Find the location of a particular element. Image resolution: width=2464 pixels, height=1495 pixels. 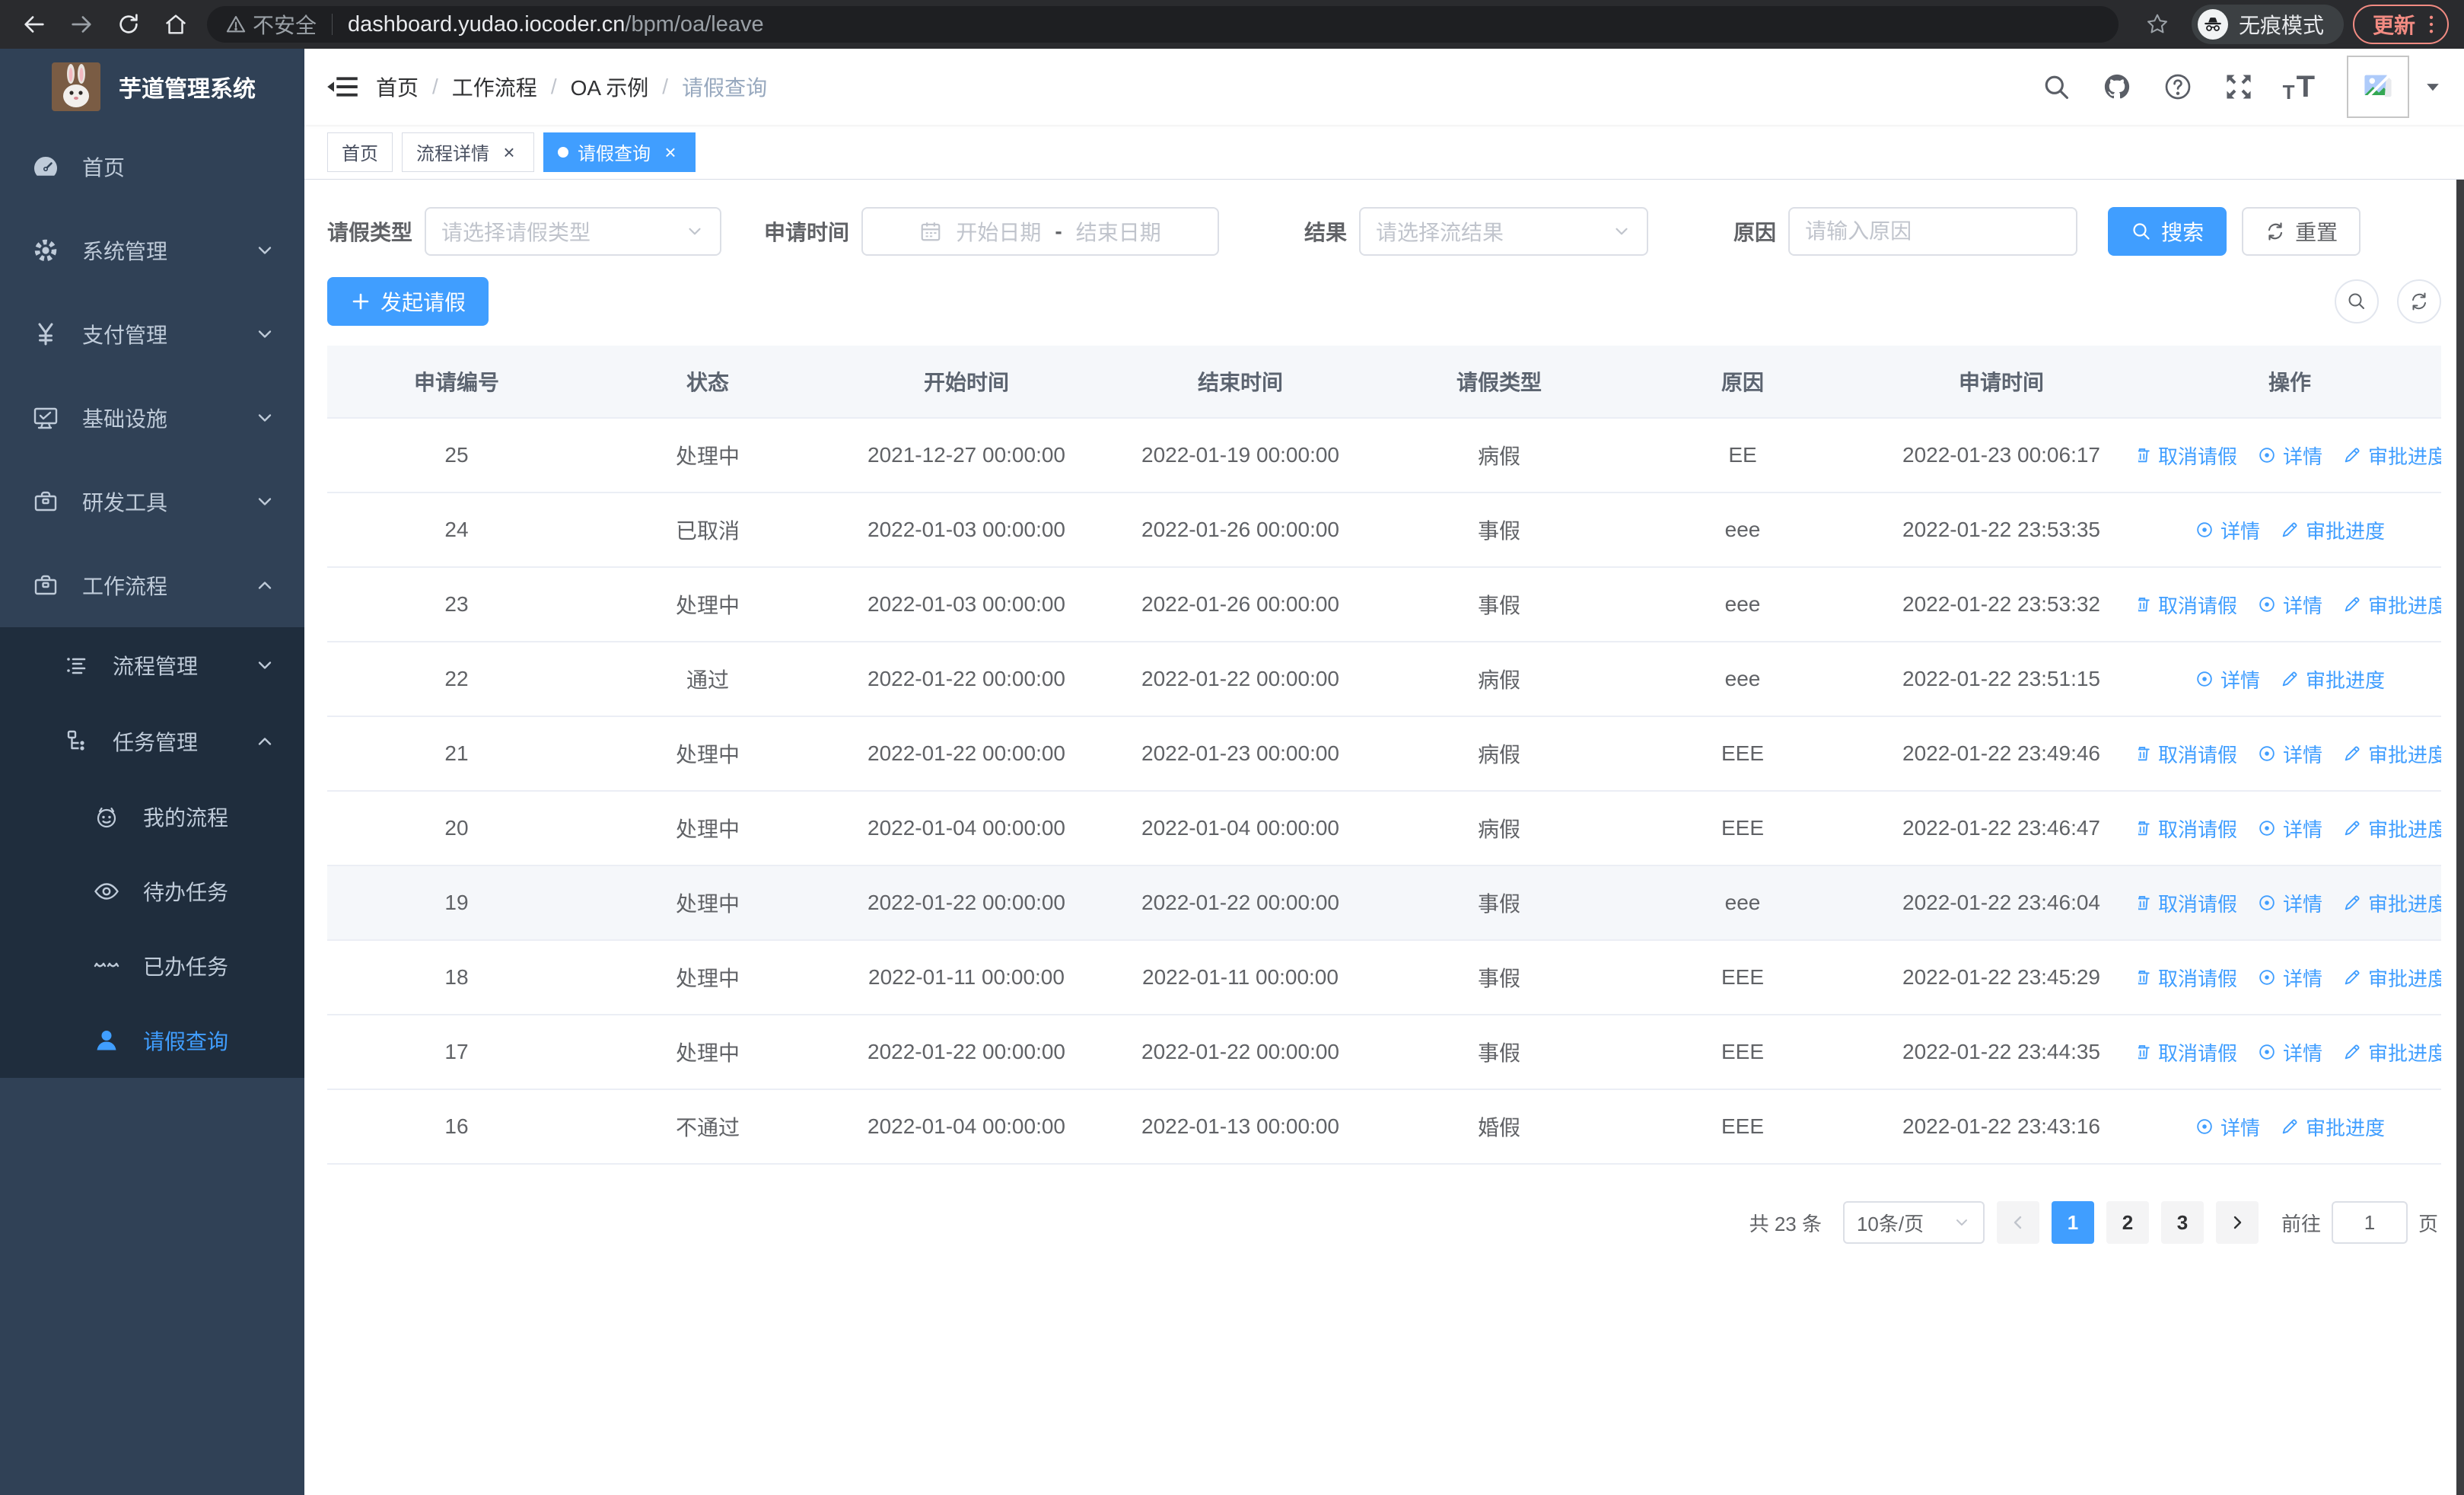

sidebar-item-待办任务: 待办任务 is located at coordinates (152, 892).